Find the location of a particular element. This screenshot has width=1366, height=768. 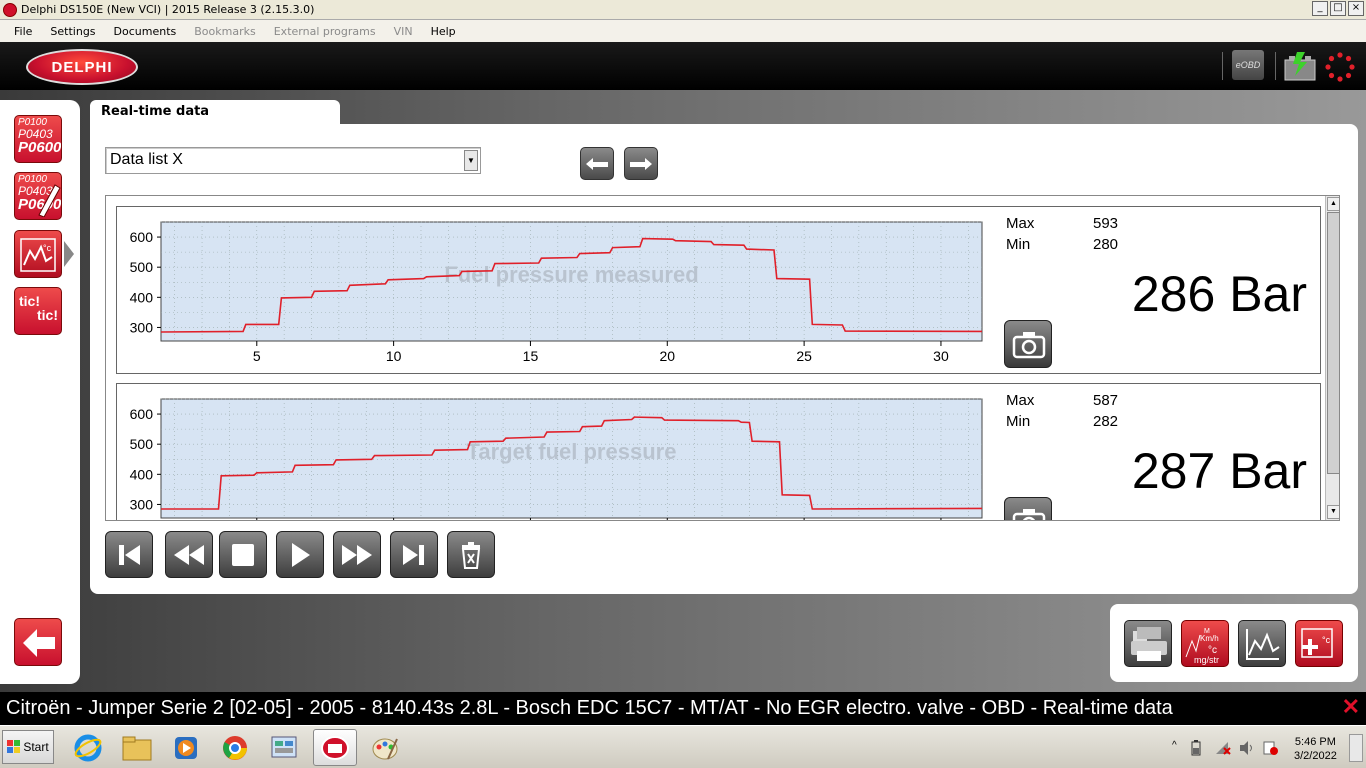

undo-arrow-icon is located at coordinates (597, 163).